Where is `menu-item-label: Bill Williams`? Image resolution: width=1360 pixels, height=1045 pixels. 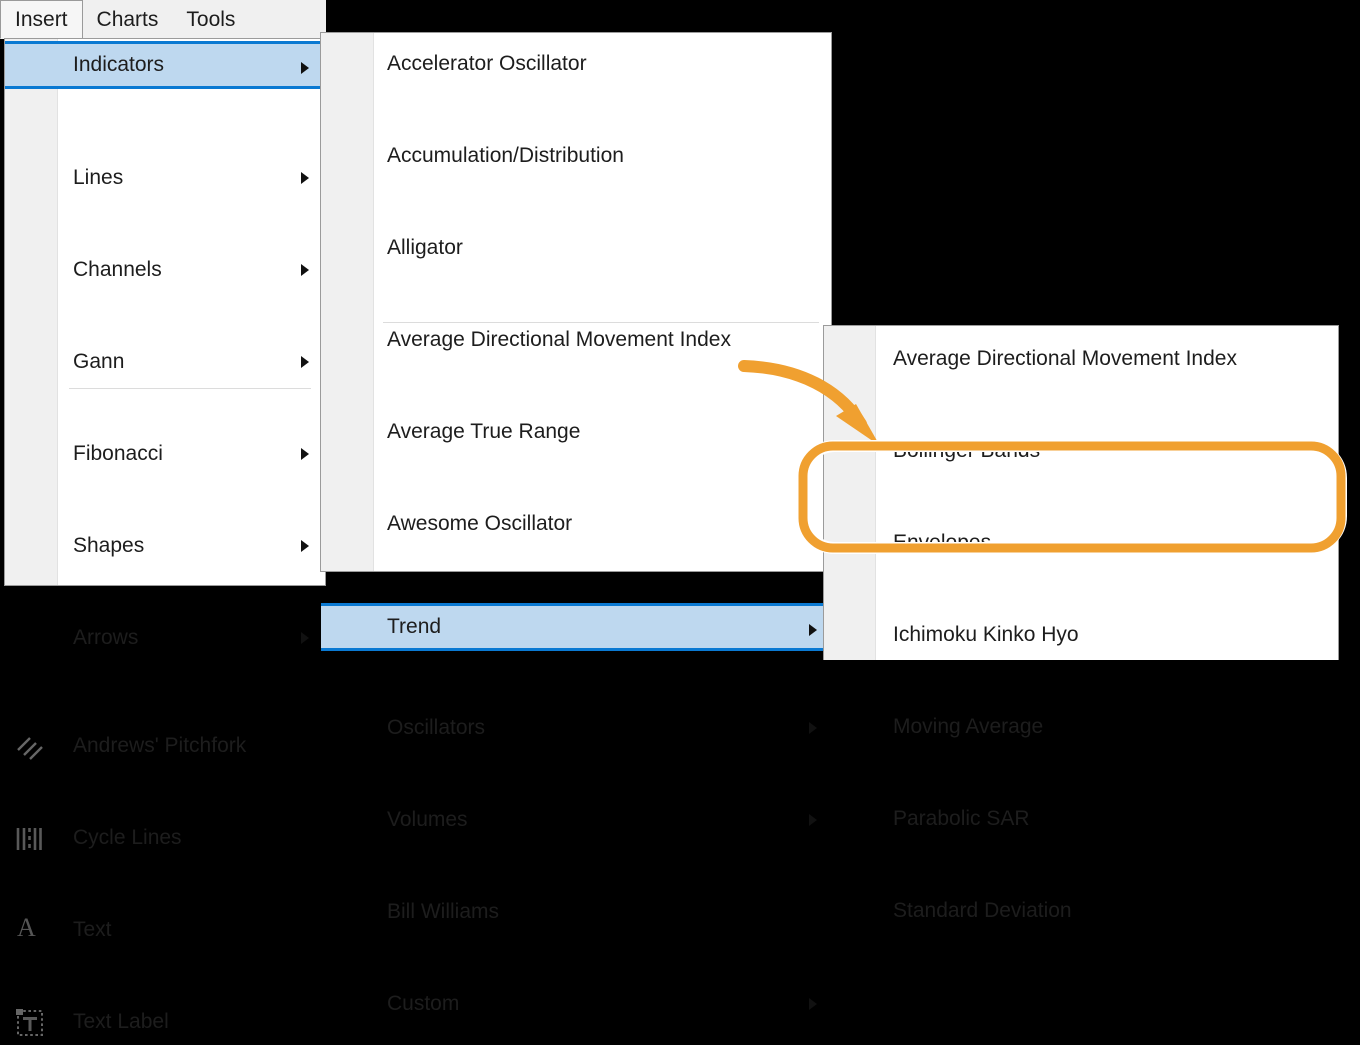 menu-item-label: Bill Williams is located at coordinates (443, 911).